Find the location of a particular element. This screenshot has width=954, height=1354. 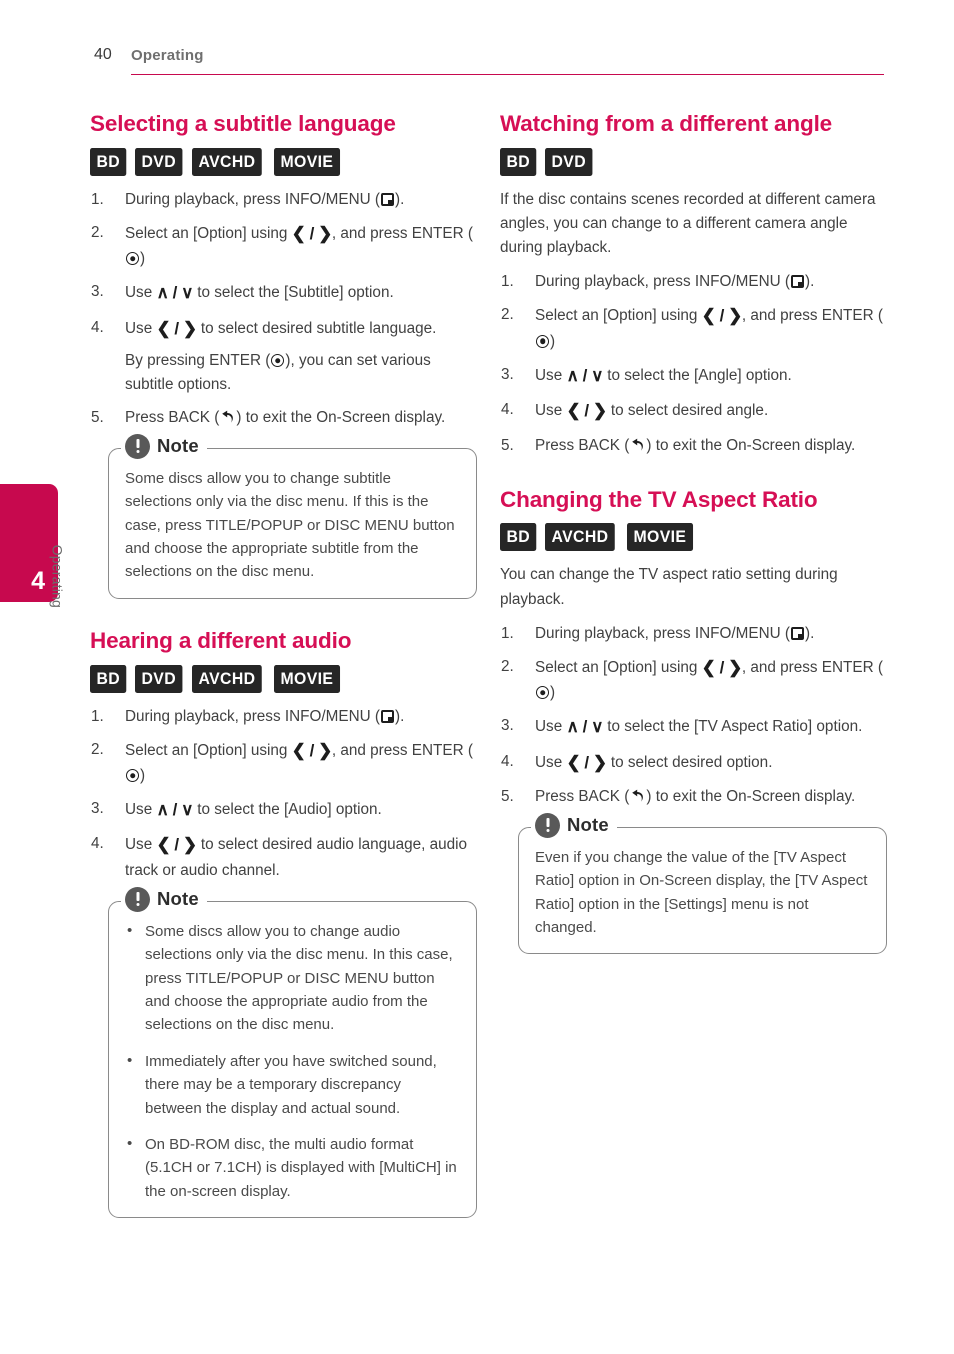

step-item: Use ∧ / ∨ to select the [Audio] option. is located at coordinates (283, 810).